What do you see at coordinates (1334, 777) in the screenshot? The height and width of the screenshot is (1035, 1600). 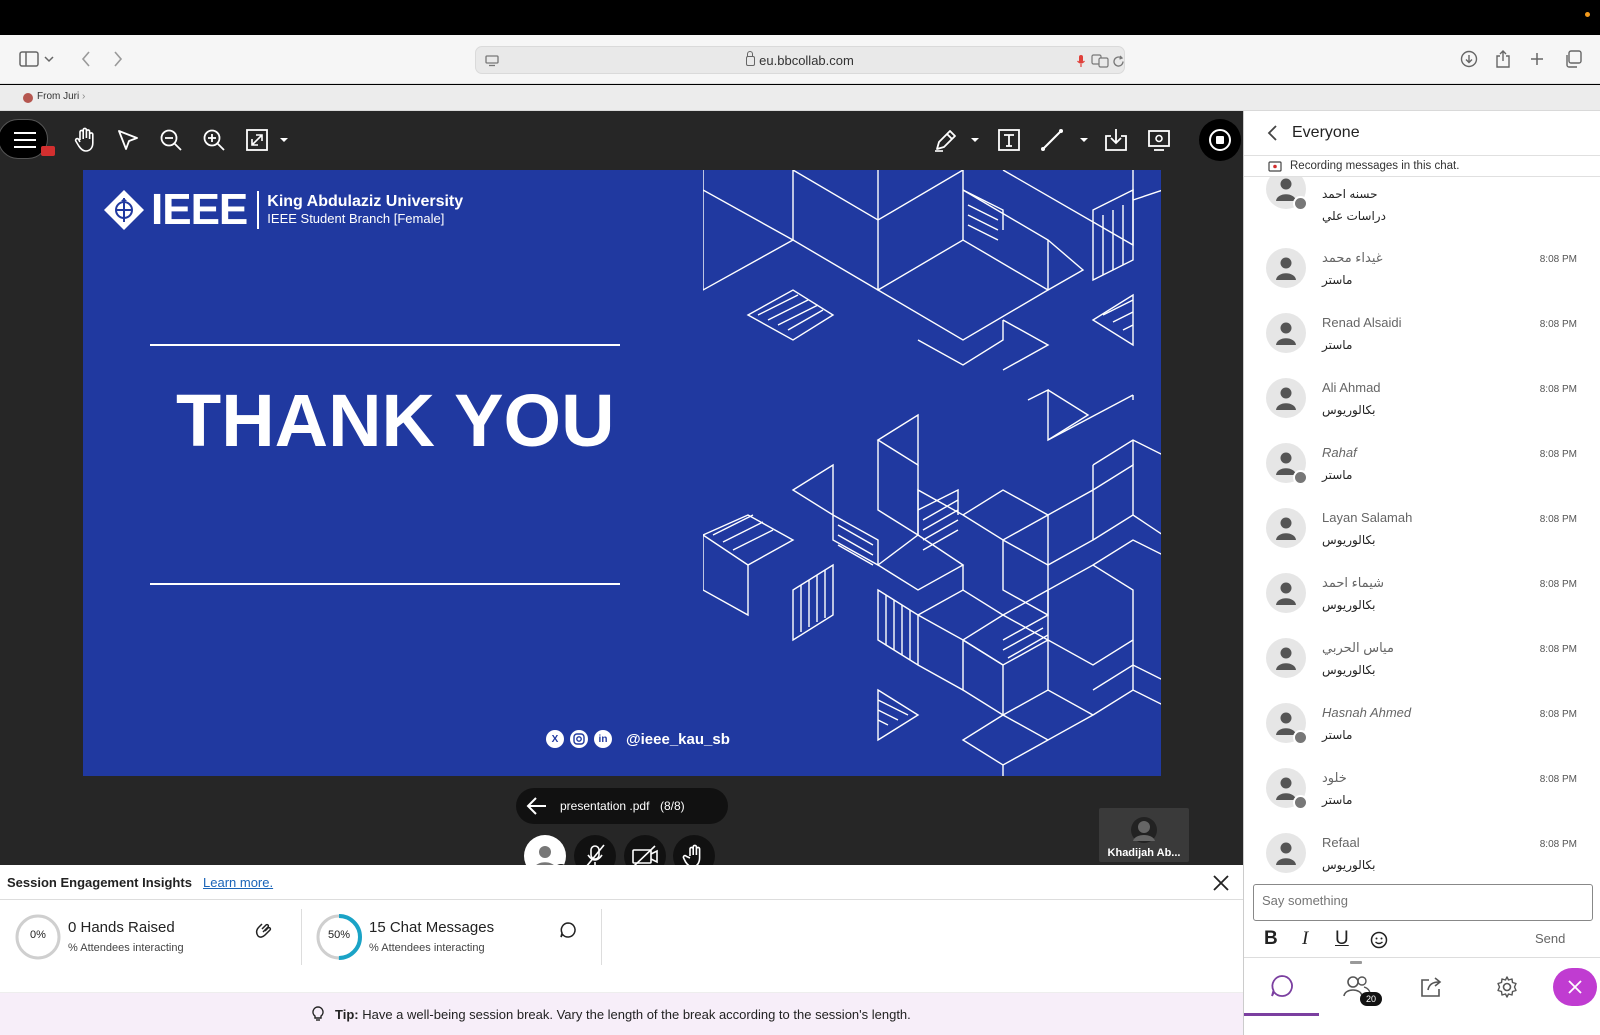 I see `message-author: خلود` at bounding box center [1334, 777].